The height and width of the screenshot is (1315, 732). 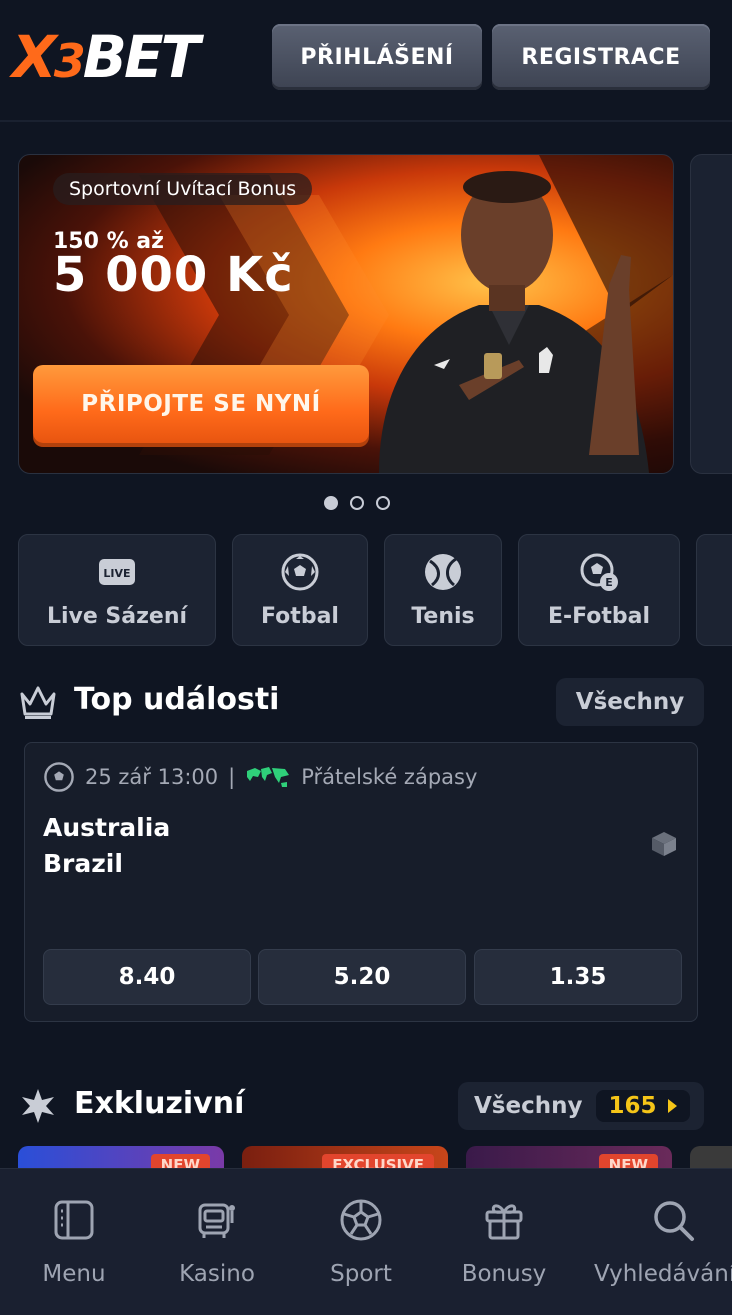 I want to click on bottom-navigation: Menu Kasino Sport Bonusy Vyhledávání, so click(x=366, y=1241).